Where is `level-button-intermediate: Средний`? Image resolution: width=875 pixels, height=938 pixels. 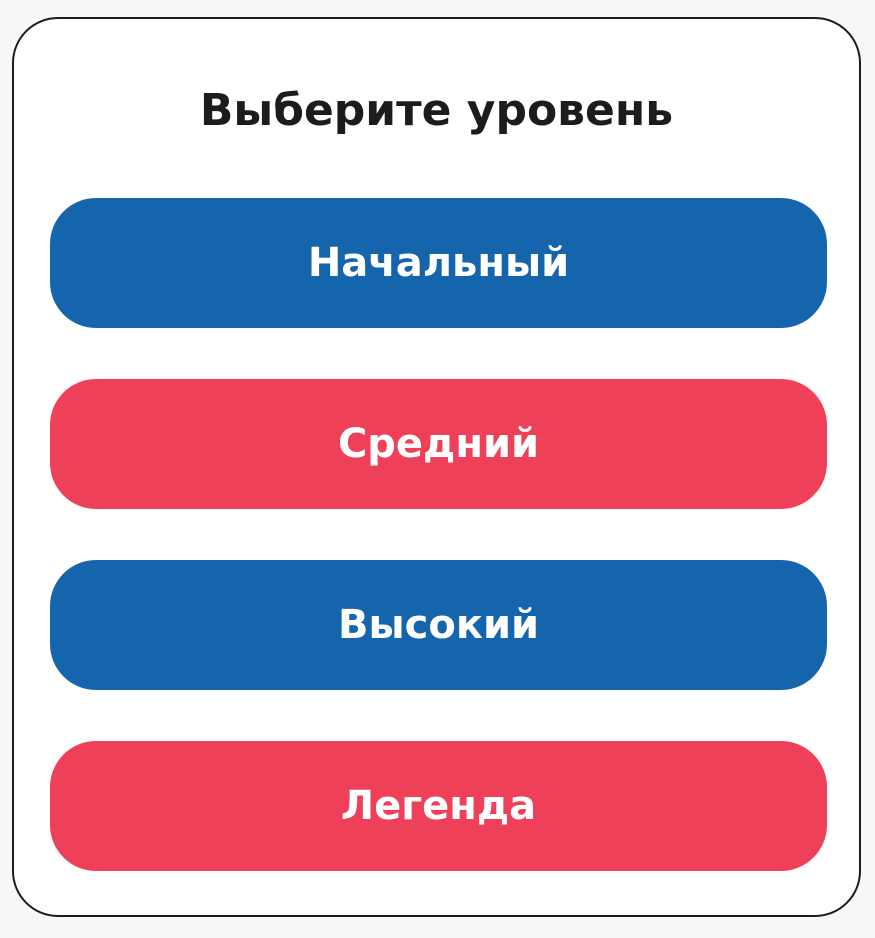
level-button-intermediate: Средний is located at coordinates (438, 444).